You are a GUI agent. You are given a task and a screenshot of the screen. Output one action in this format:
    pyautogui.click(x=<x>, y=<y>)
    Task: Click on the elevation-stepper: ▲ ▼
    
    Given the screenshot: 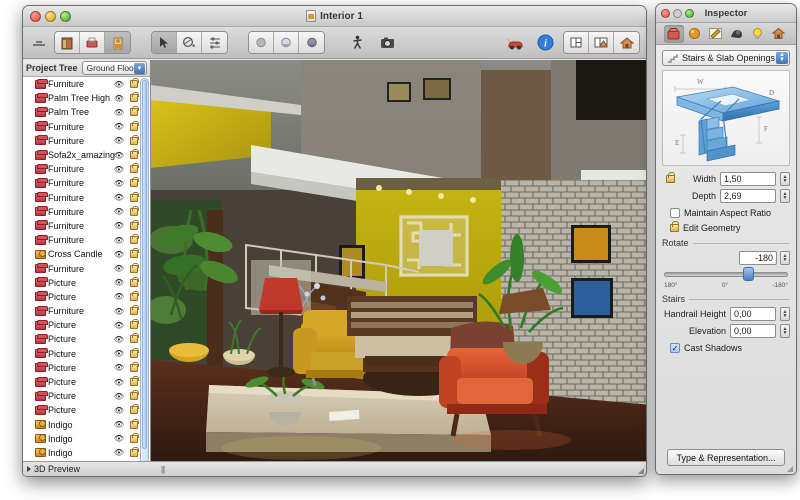 What is the action you would take?
    pyautogui.click(x=785, y=331)
    